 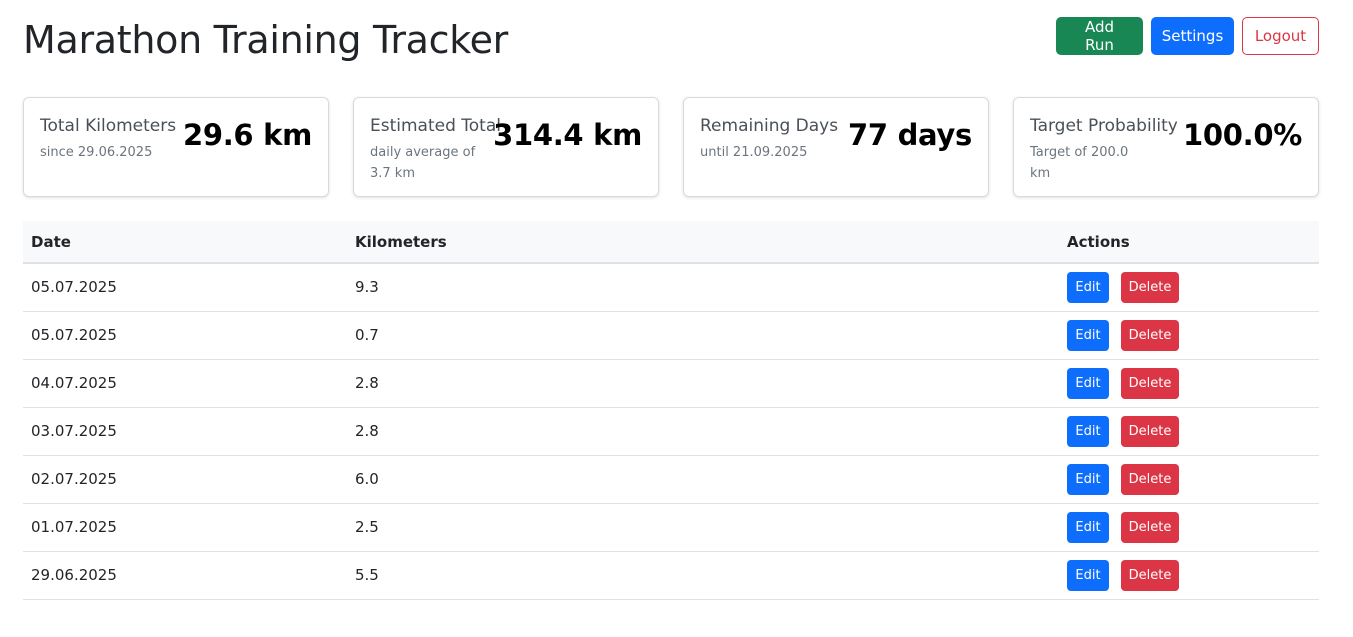 What do you see at coordinates (769, 126) in the screenshot?
I see `card-label: Remaining Days` at bounding box center [769, 126].